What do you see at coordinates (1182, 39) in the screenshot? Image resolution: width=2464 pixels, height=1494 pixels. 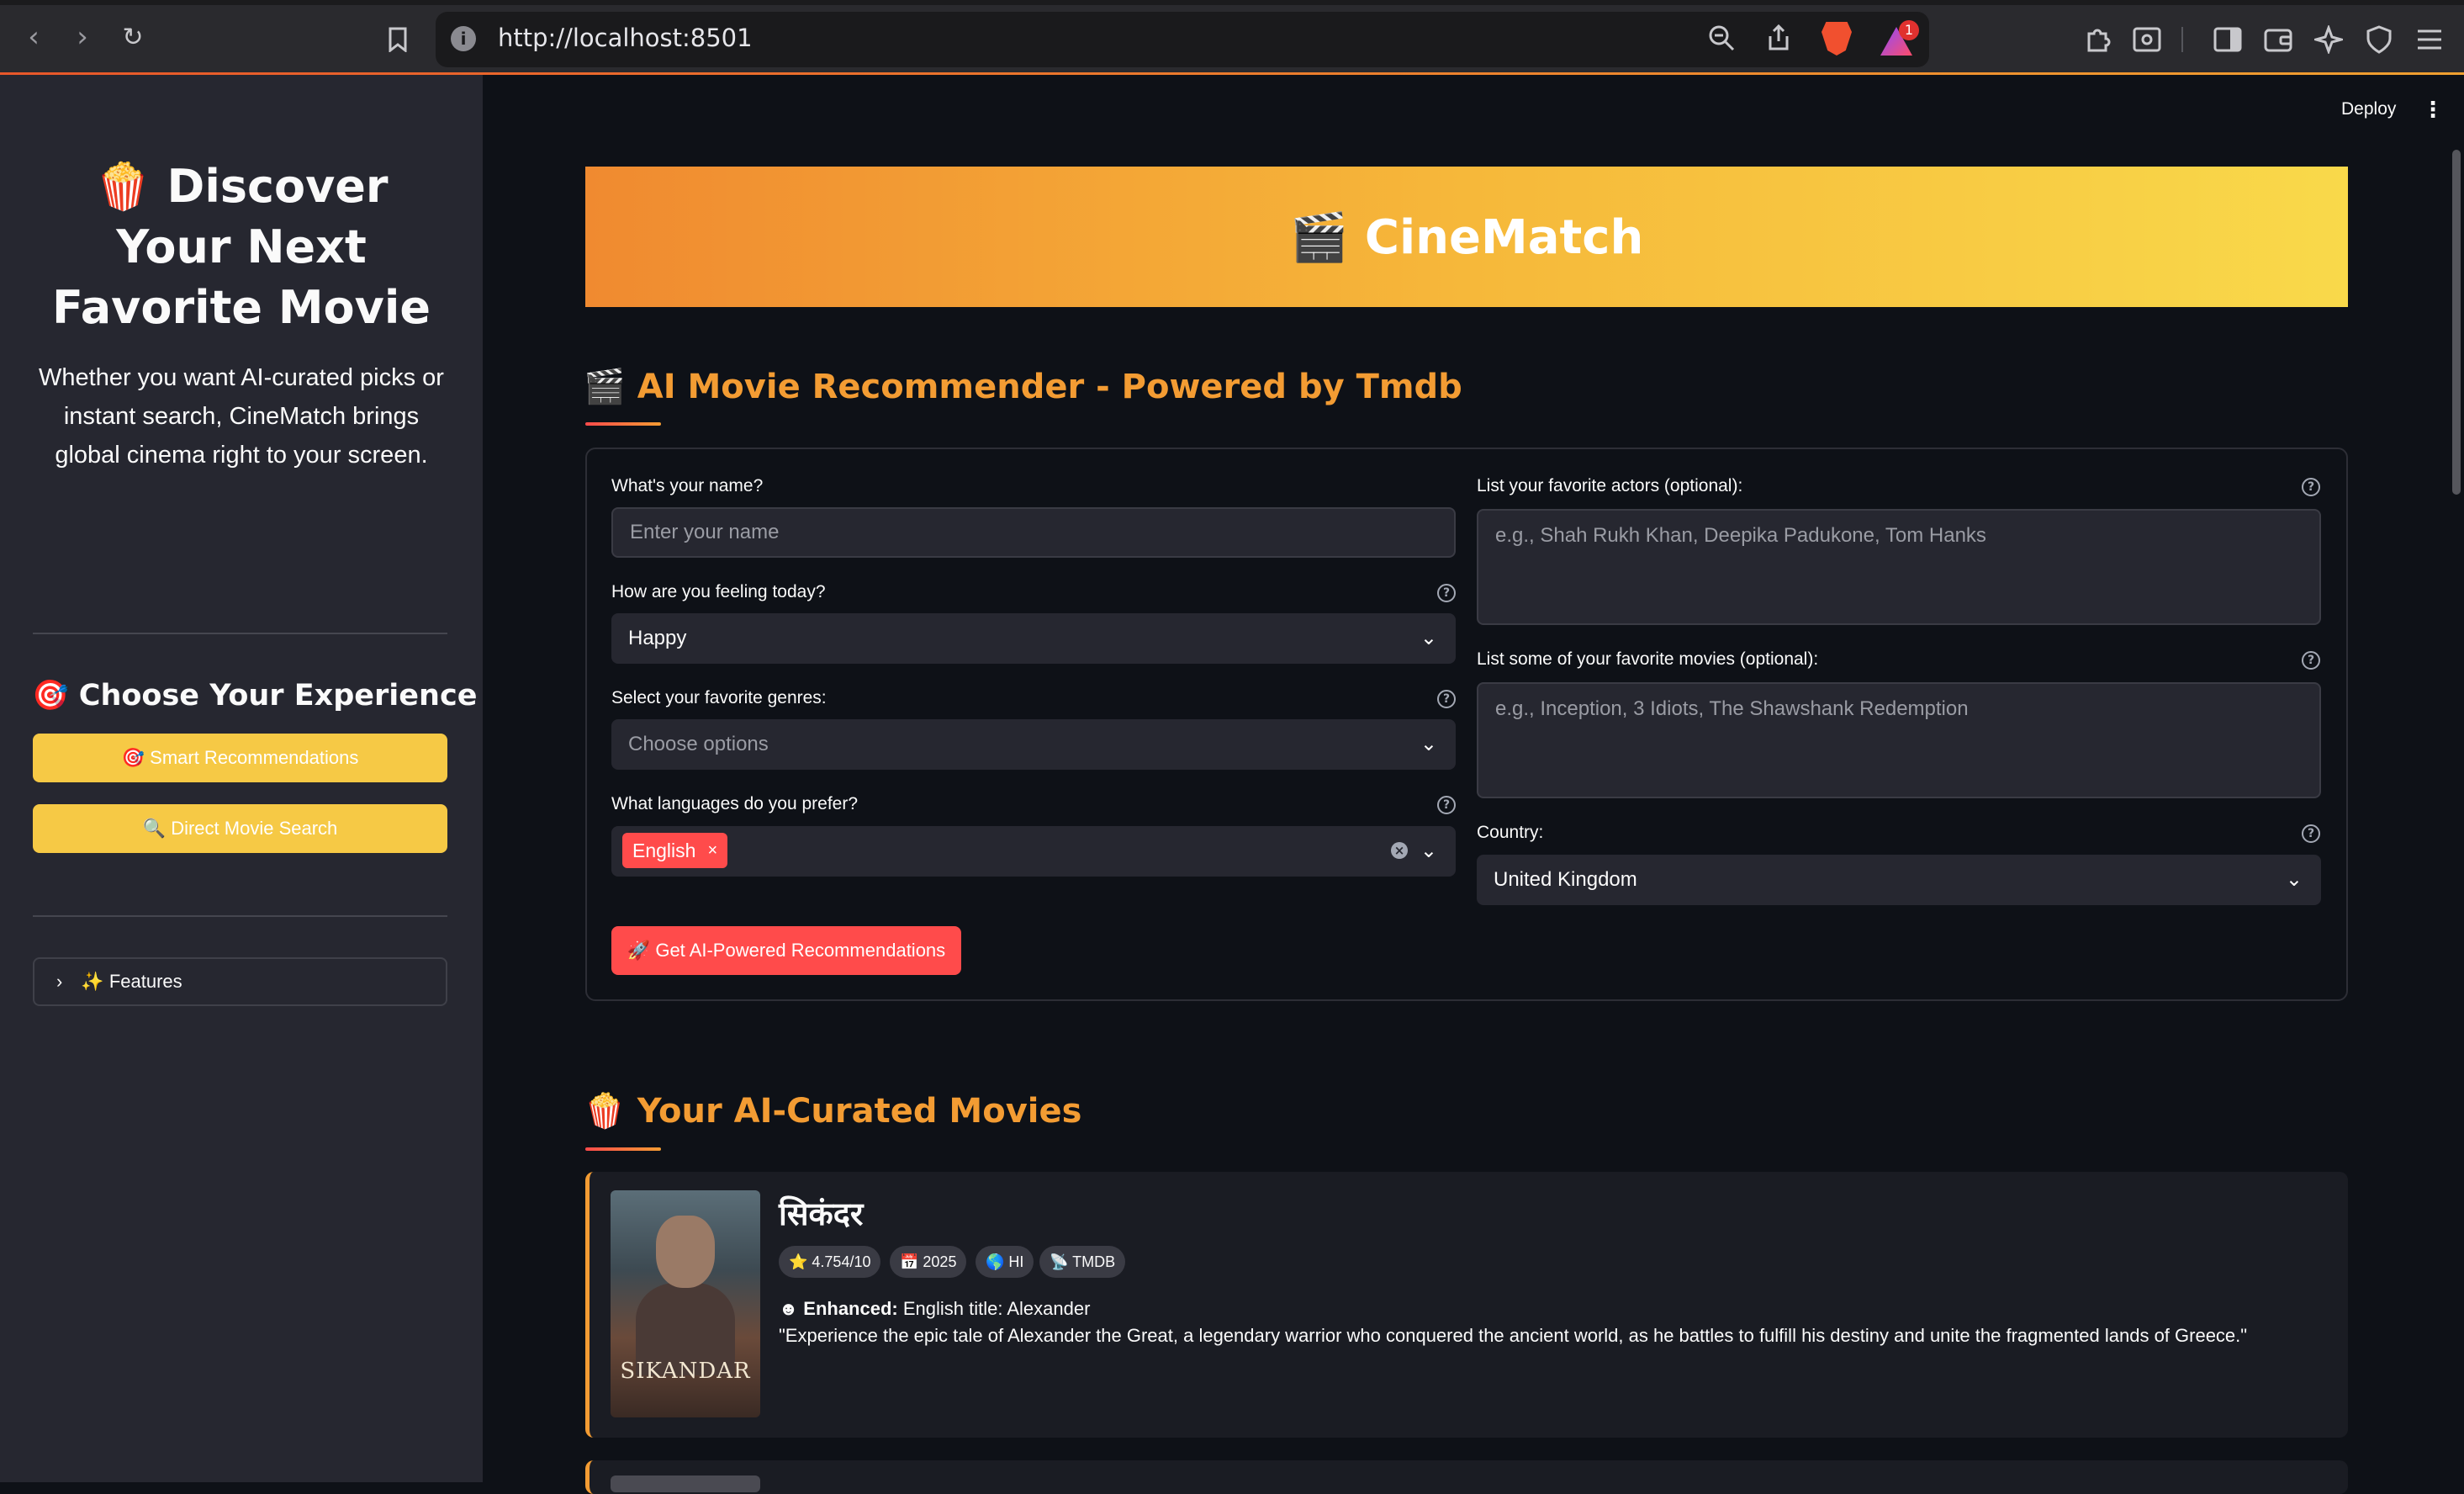 I see `address-bar: i http://localhost:8501` at bounding box center [1182, 39].